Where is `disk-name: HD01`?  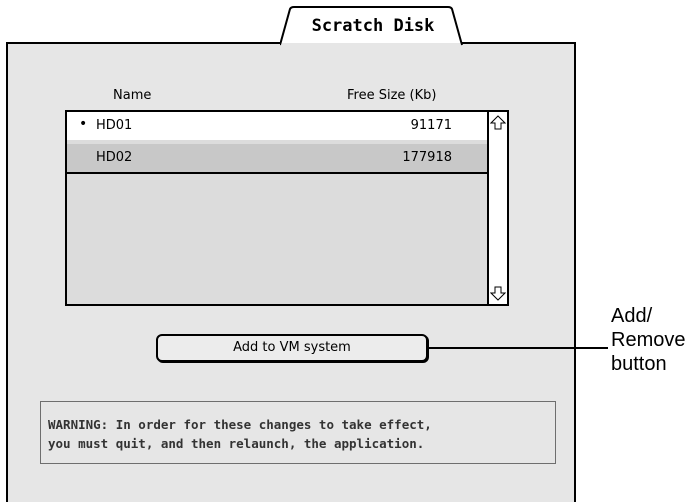
disk-name: HD01 is located at coordinates (114, 125).